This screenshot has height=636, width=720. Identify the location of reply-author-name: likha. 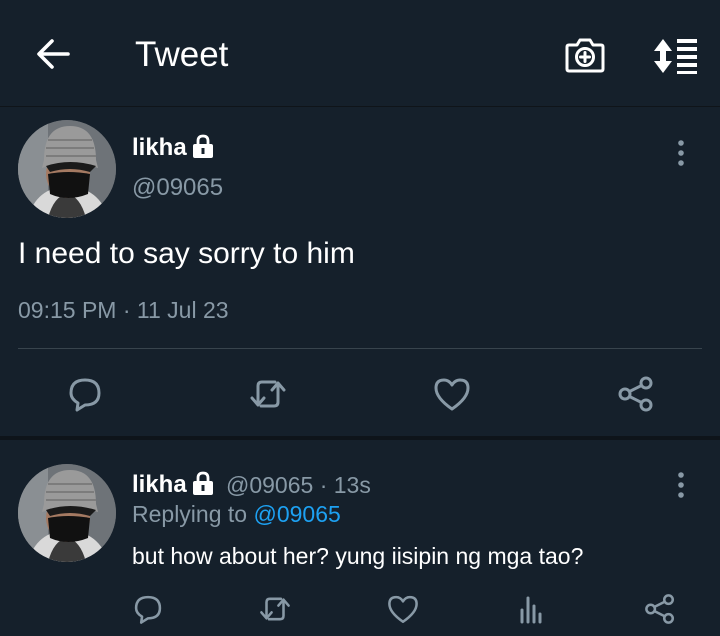
(159, 485).